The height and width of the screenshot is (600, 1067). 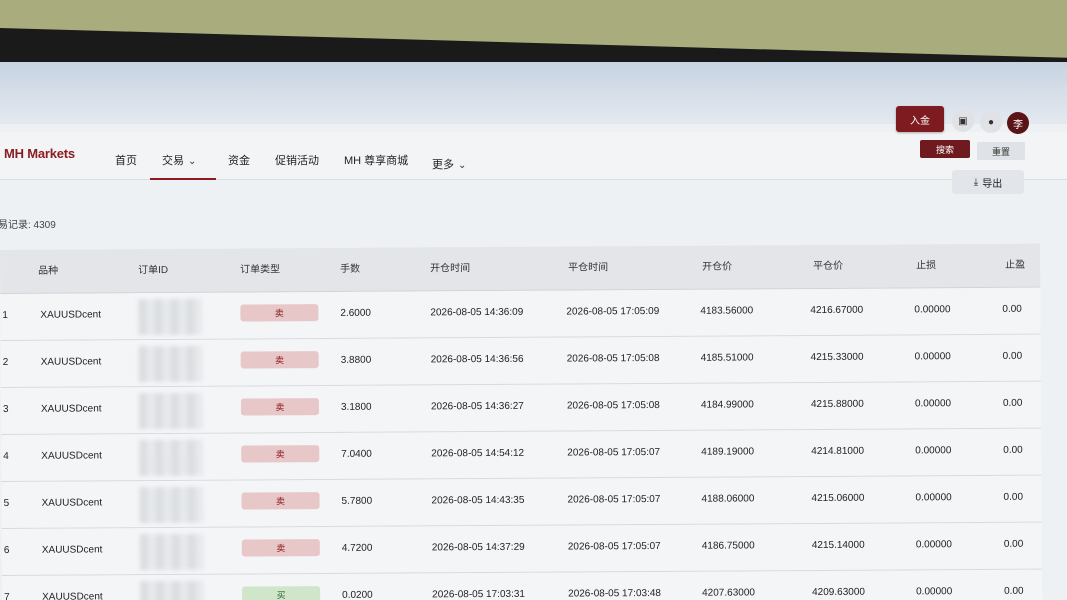 I want to click on wallet-icon: ▣, so click(x=963, y=121).